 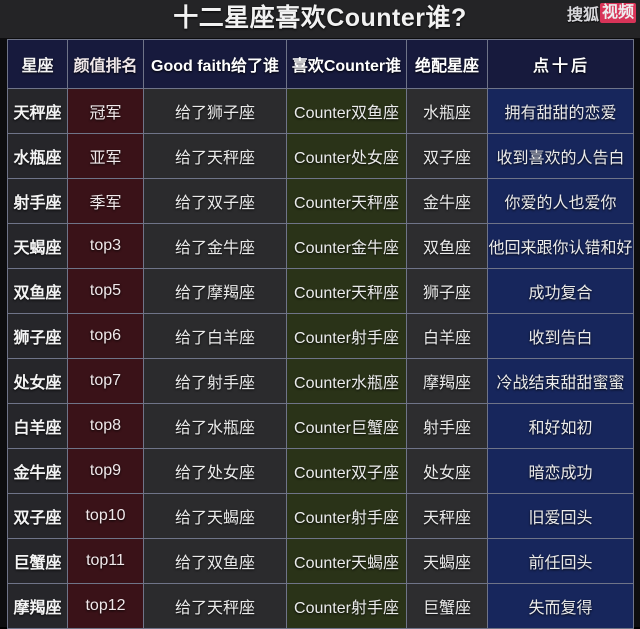 I want to click on cell-counter: Counter水瓶座, so click(x=346, y=381).